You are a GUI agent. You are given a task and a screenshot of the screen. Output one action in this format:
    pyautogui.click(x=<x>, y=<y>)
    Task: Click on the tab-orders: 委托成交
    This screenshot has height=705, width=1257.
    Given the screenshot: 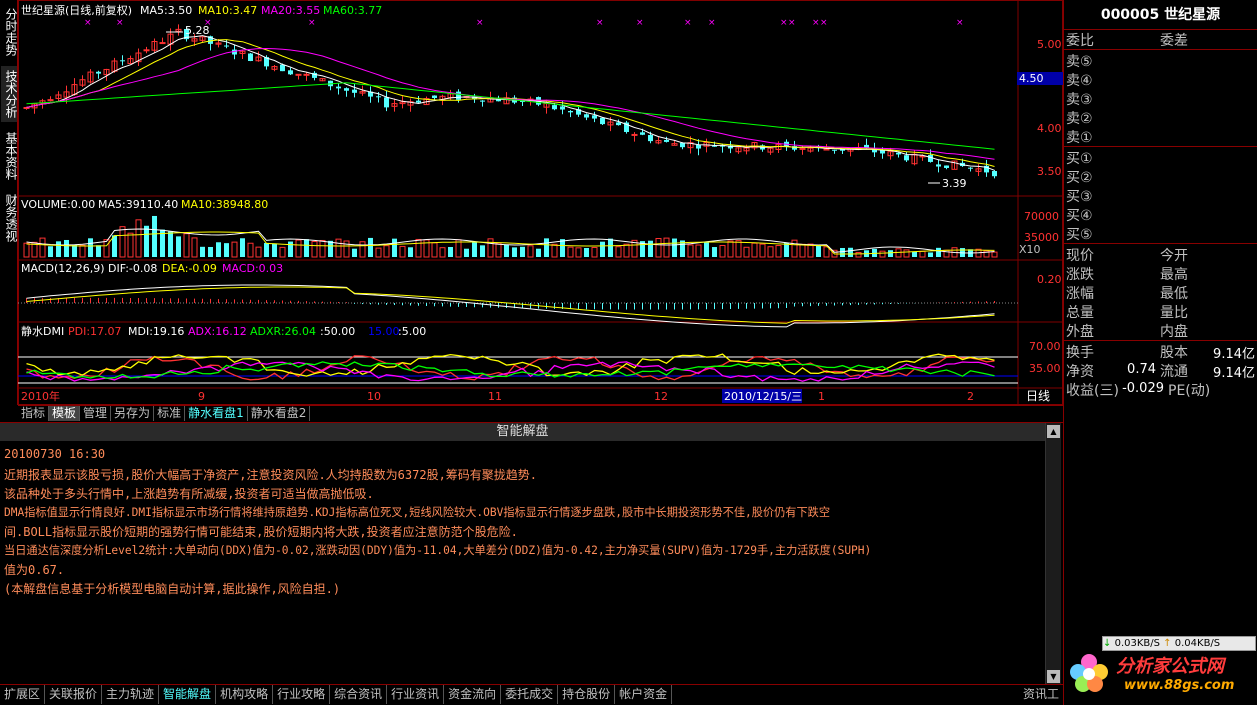 What is the action you would take?
    pyautogui.click(x=530, y=694)
    